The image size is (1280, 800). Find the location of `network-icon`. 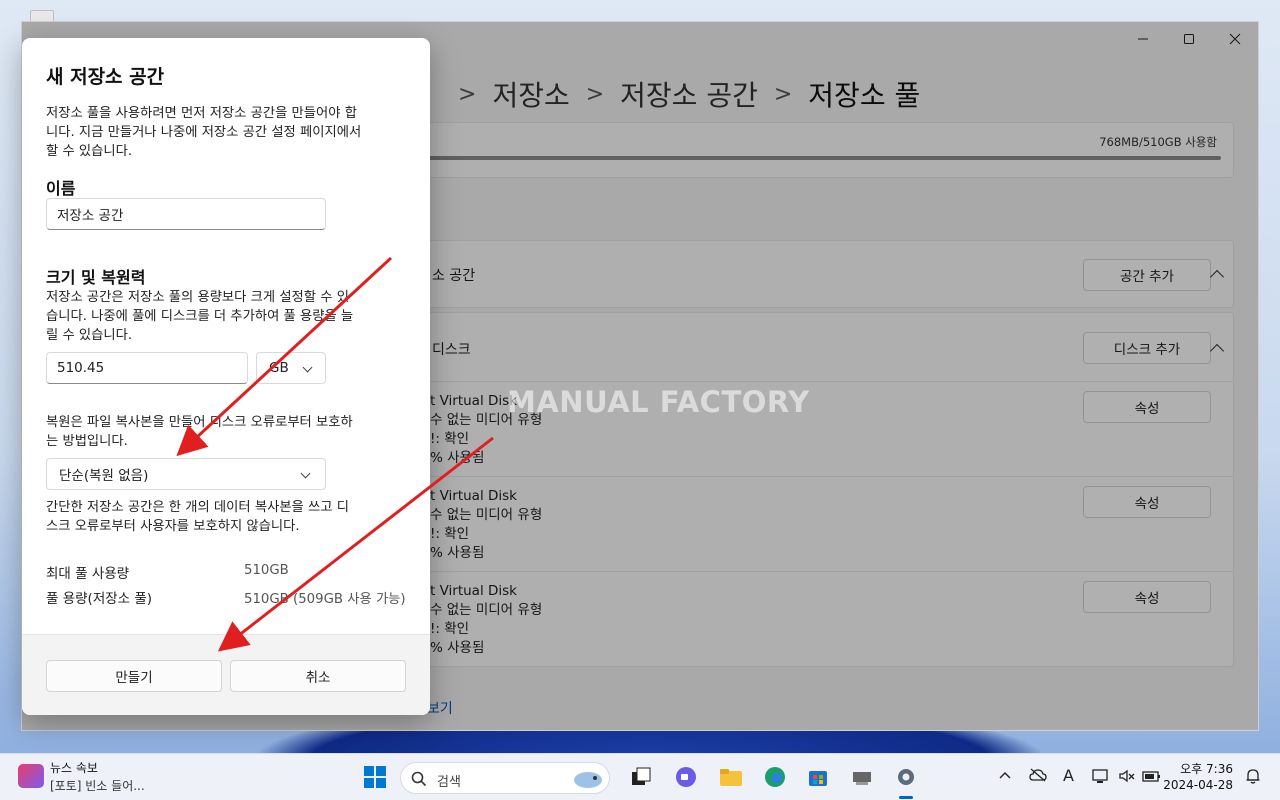

network-icon is located at coordinates (1100, 776).